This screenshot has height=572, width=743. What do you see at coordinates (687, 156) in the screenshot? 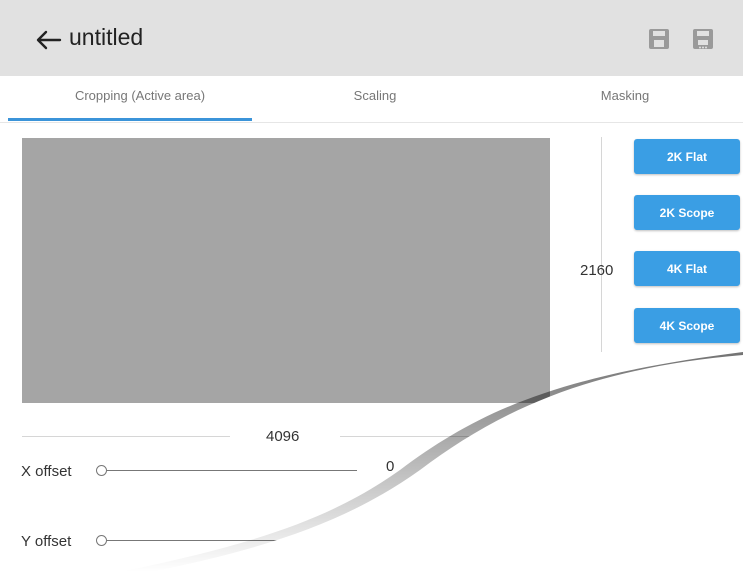
I see `preset-2k-flat-button: 2K Flat` at bounding box center [687, 156].